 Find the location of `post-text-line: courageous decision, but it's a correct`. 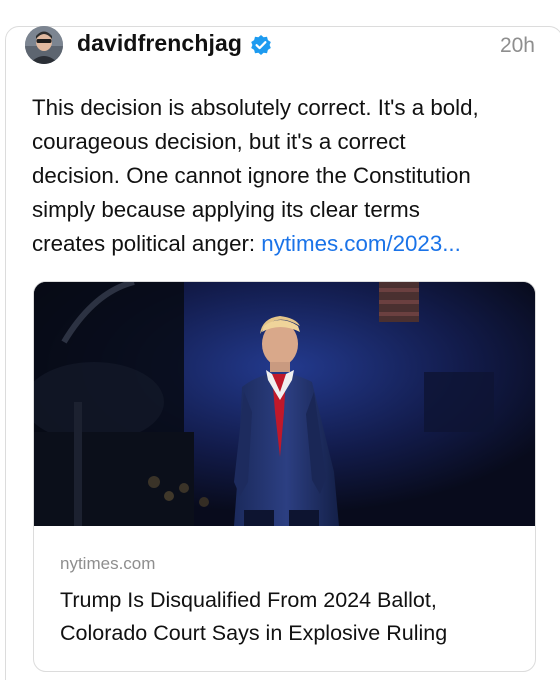

post-text-line: courageous decision, but it's a correct is located at coordinates (219, 141).